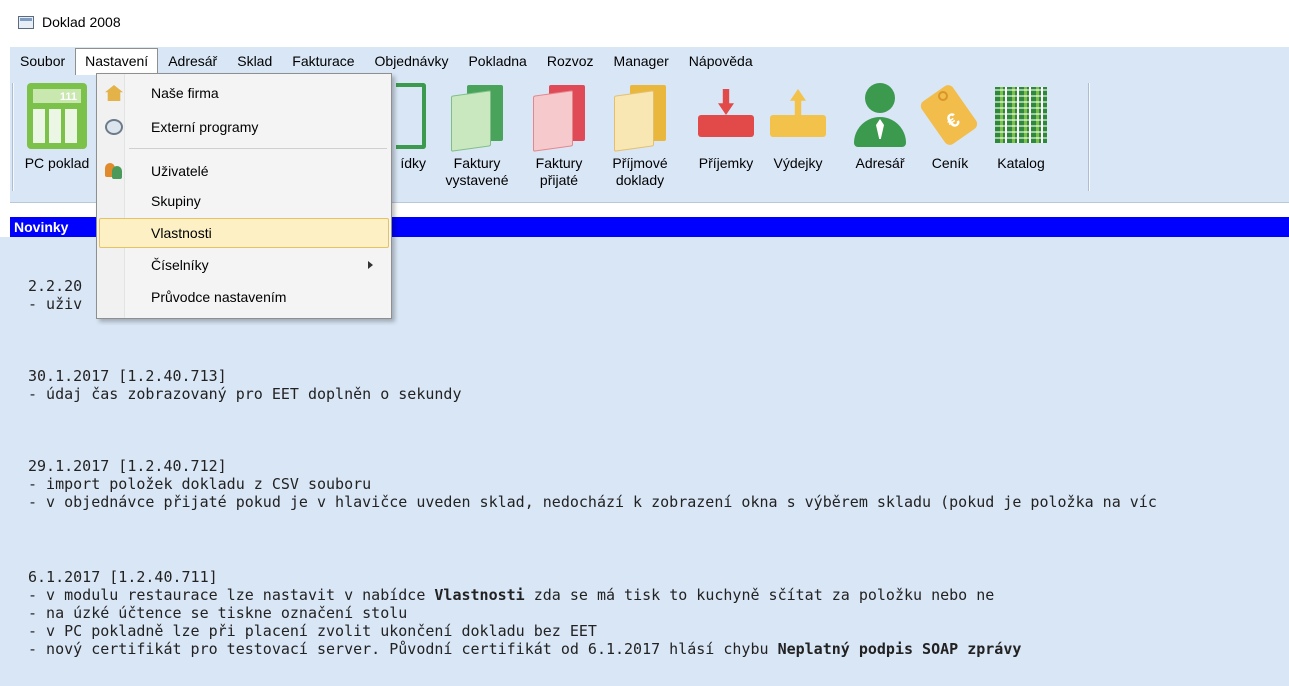 The width and height of the screenshot is (1289, 686). I want to click on adresar-button: Adresář, so click(880, 127).